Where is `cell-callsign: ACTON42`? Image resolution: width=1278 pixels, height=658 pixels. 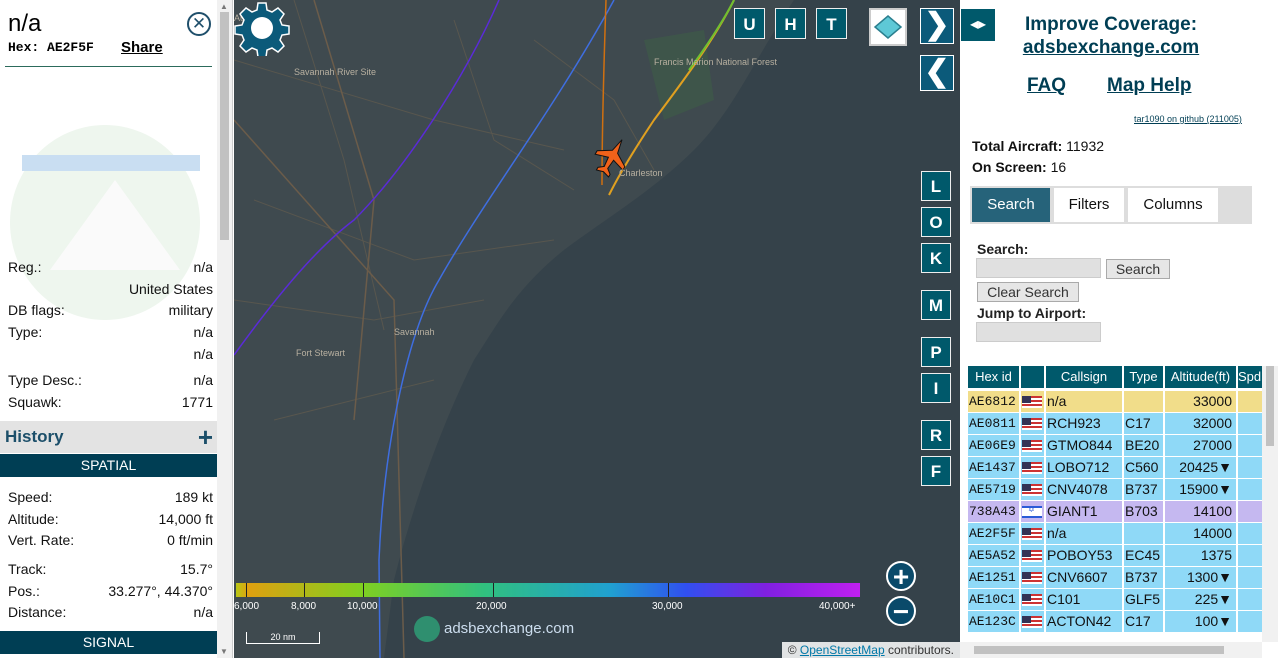 cell-callsign: ACTON42 is located at coordinates (1079, 621).